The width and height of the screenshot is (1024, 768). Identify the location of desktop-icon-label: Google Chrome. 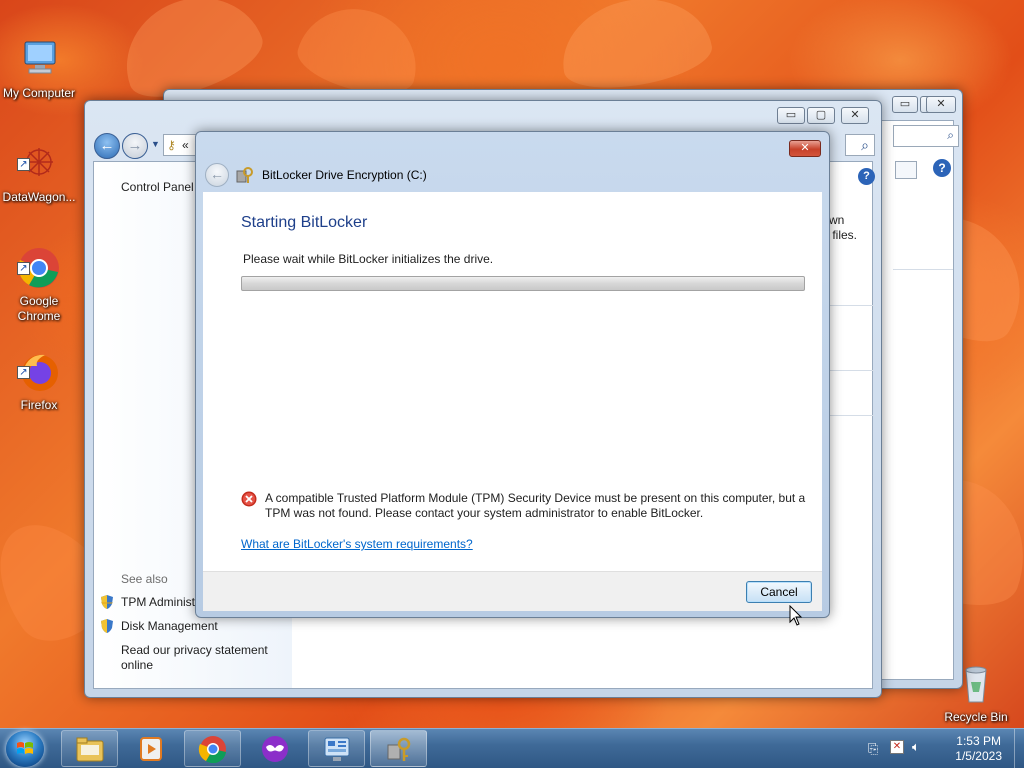
(39, 308).